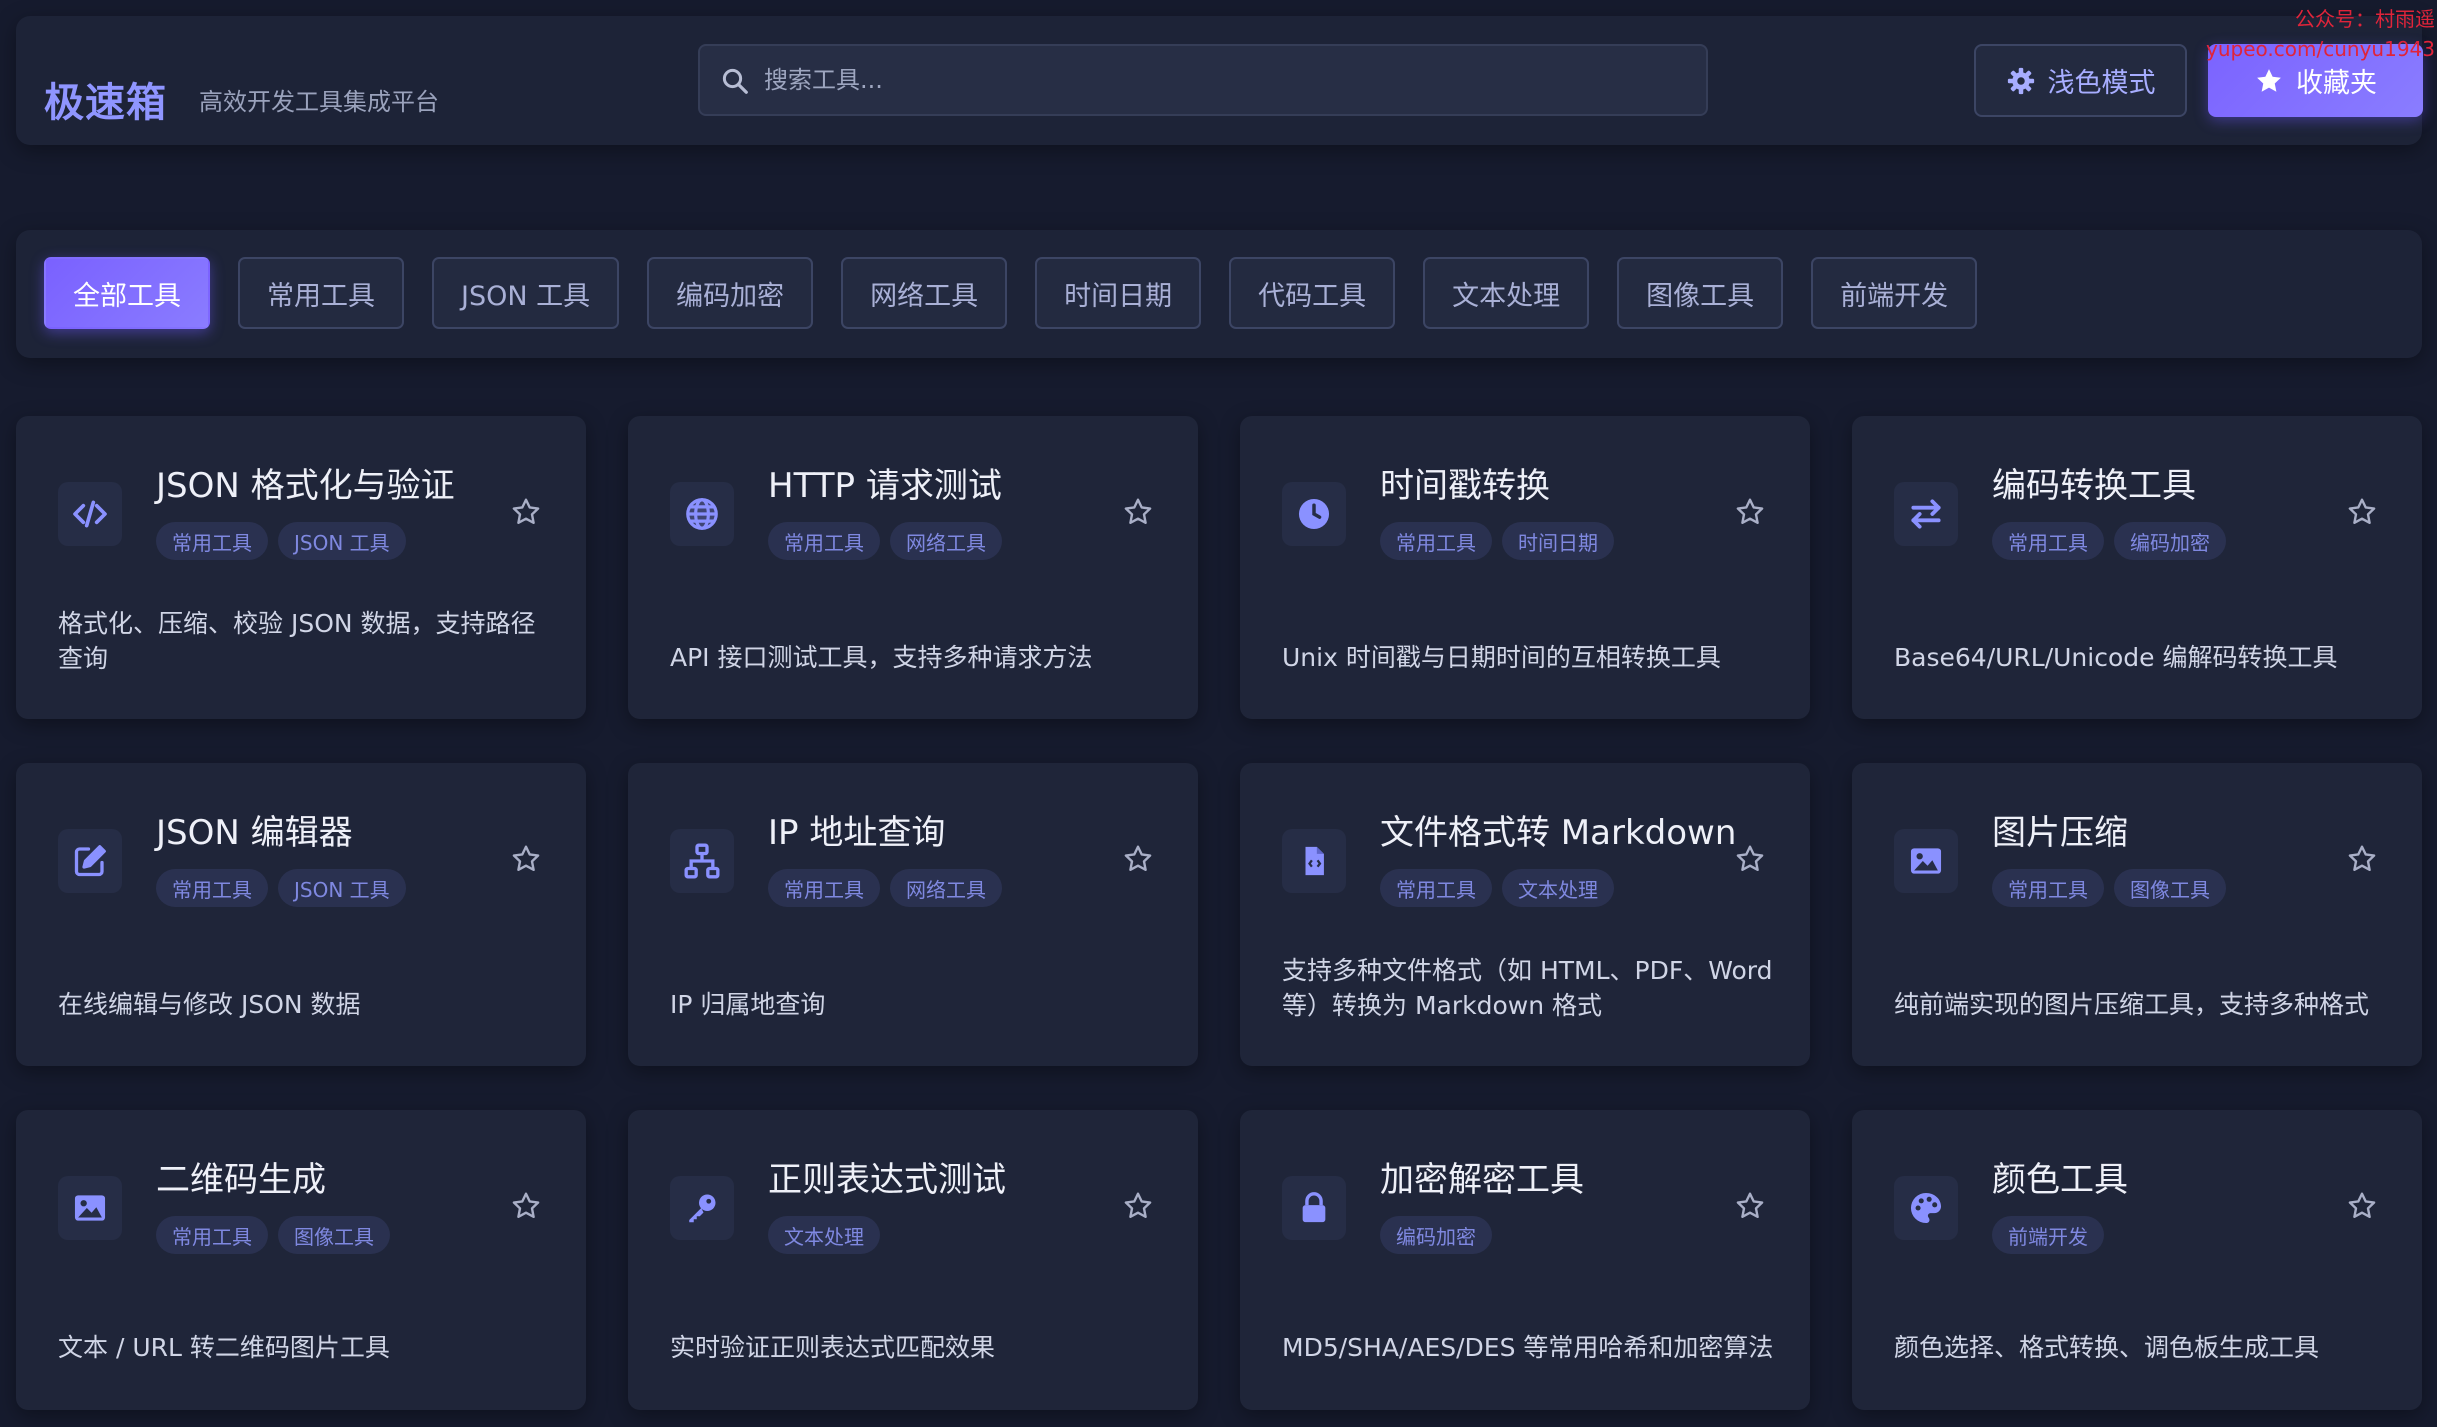  I want to click on category-tab-text: 文本处理, so click(1506, 293).